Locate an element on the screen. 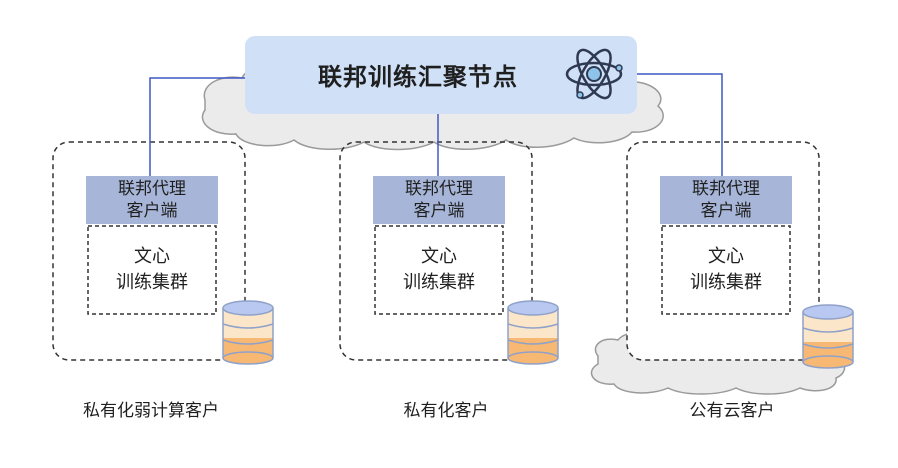 This screenshot has height=468, width=898. customer-caption-1: 私有化弱计算客户 is located at coordinates (151, 410).